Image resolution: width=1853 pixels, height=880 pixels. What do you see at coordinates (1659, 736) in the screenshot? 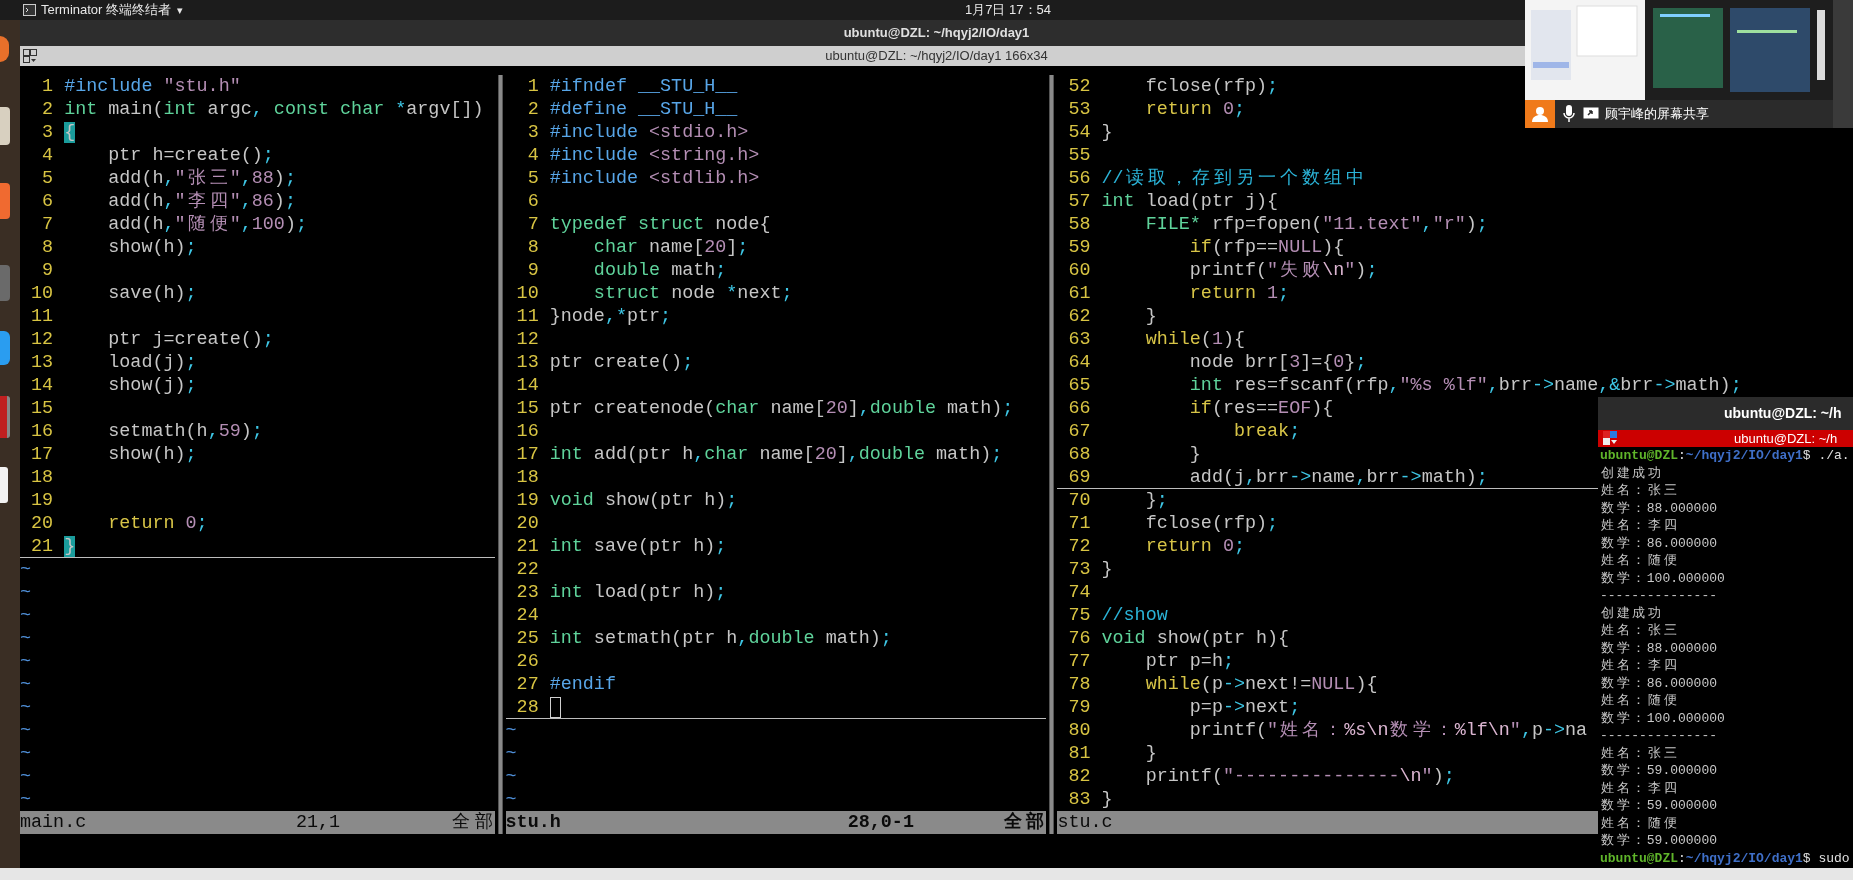
I see `output-line: ---------------` at bounding box center [1659, 736].